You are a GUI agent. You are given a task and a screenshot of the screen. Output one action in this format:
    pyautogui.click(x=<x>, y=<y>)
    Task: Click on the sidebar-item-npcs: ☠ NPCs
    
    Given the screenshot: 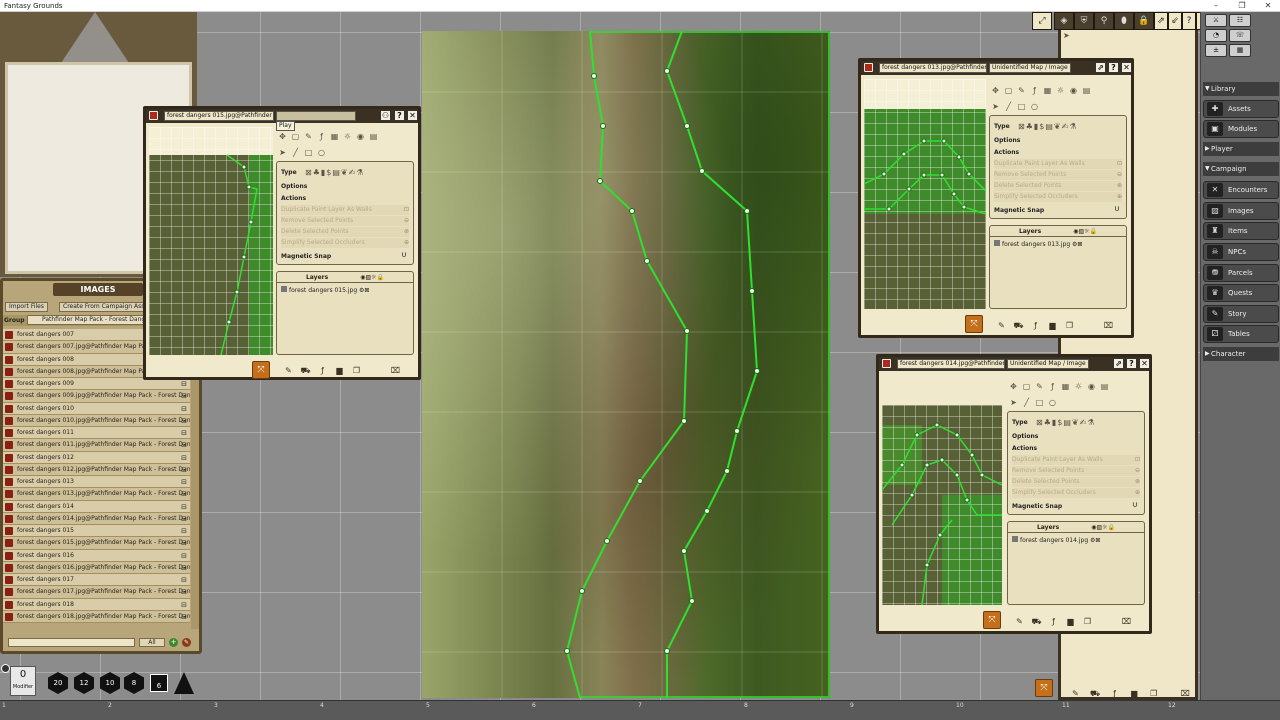 What is the action you would take?
    pyautogui.click(x=1241, y=252)
    